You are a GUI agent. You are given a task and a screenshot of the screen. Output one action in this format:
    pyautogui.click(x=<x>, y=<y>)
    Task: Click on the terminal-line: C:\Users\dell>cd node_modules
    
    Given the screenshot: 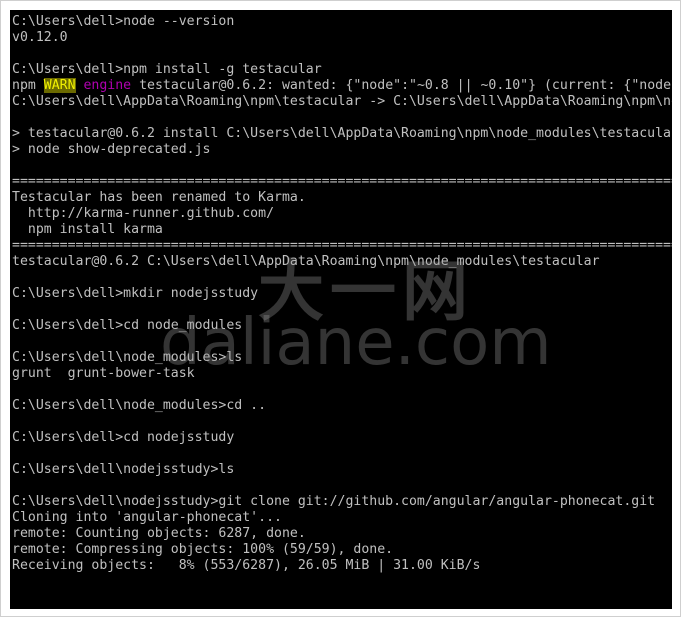 What is the action you would take?
    pyautogui.click(x=127, y=325)
    